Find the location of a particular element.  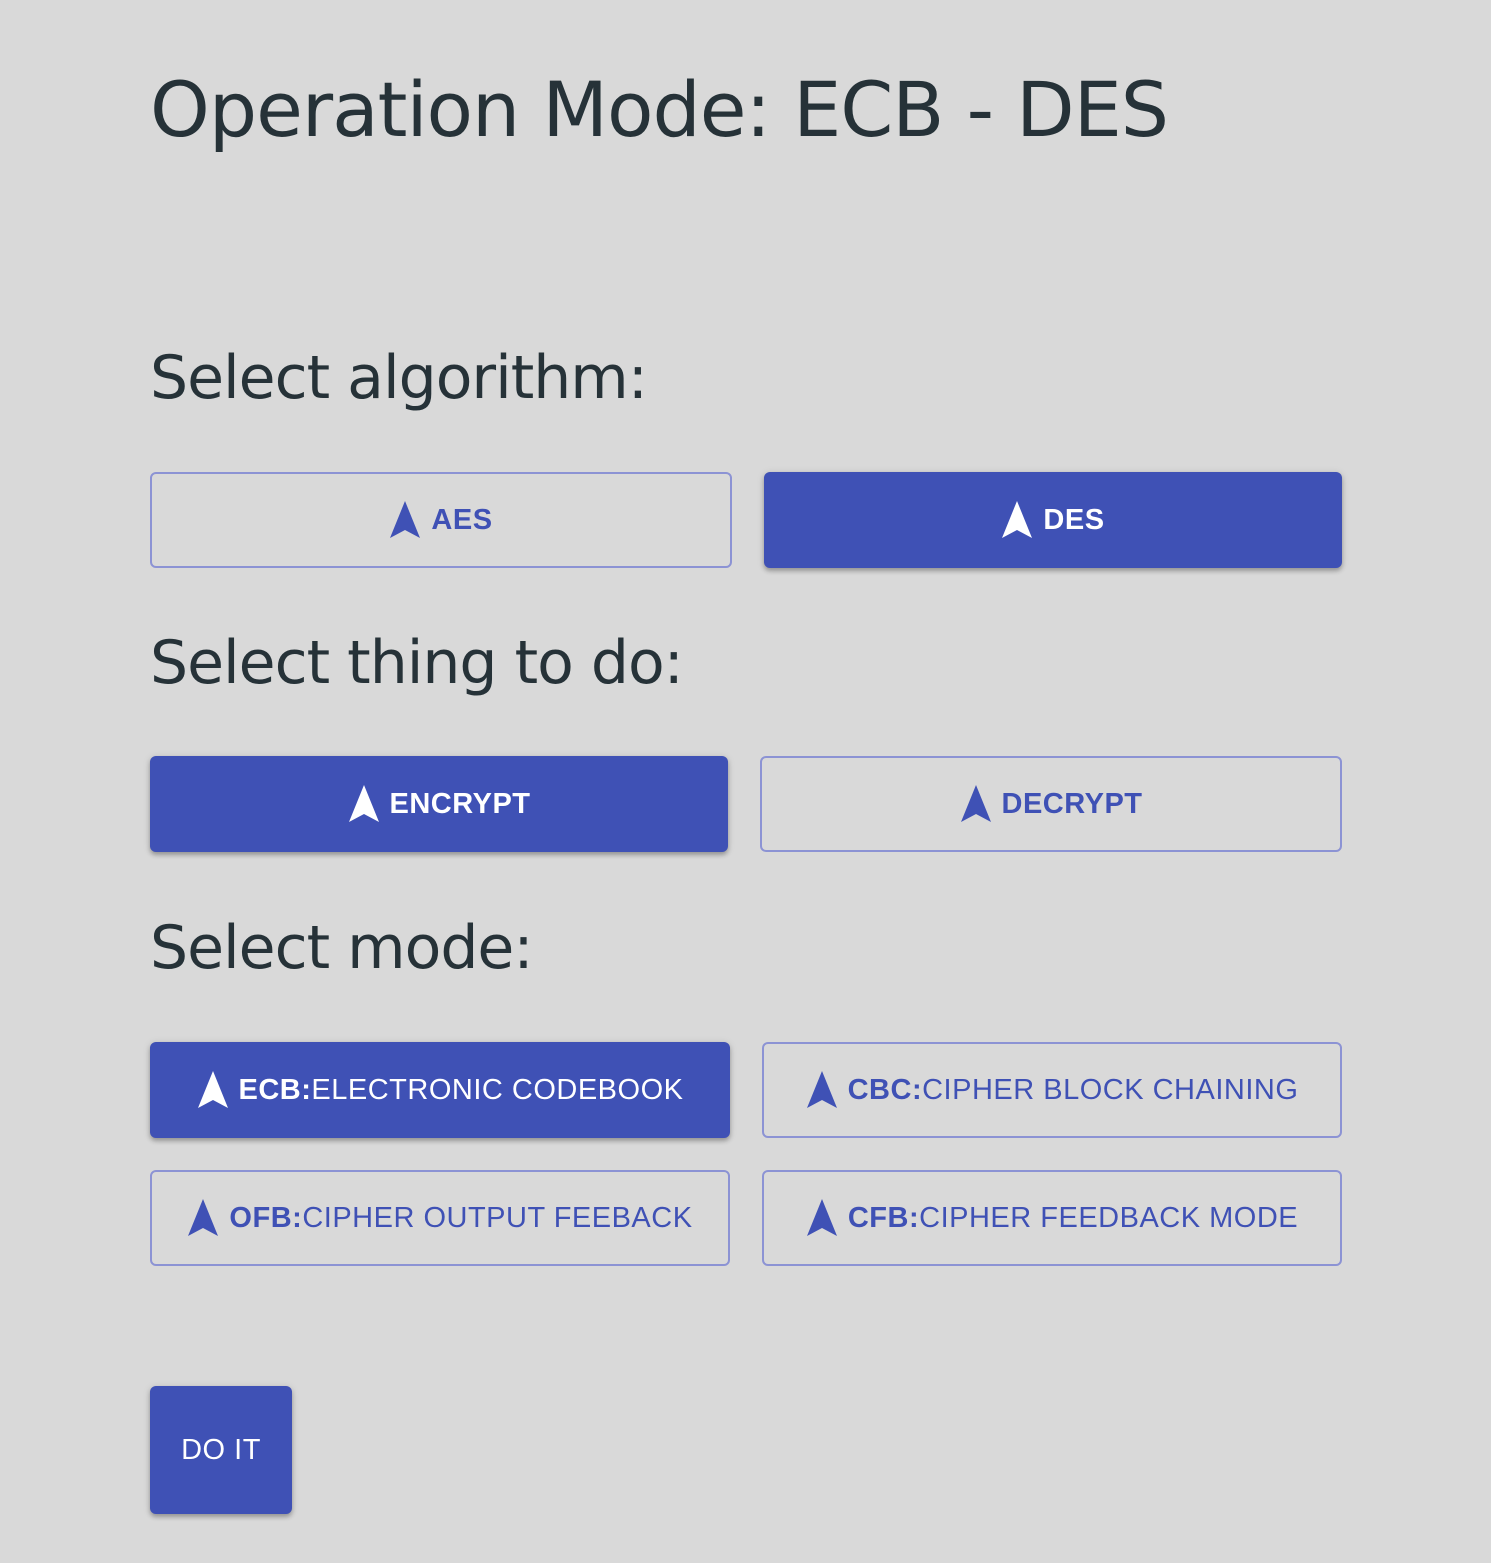

action-heading: Select thing to do: is located at coordinates (417, 663).